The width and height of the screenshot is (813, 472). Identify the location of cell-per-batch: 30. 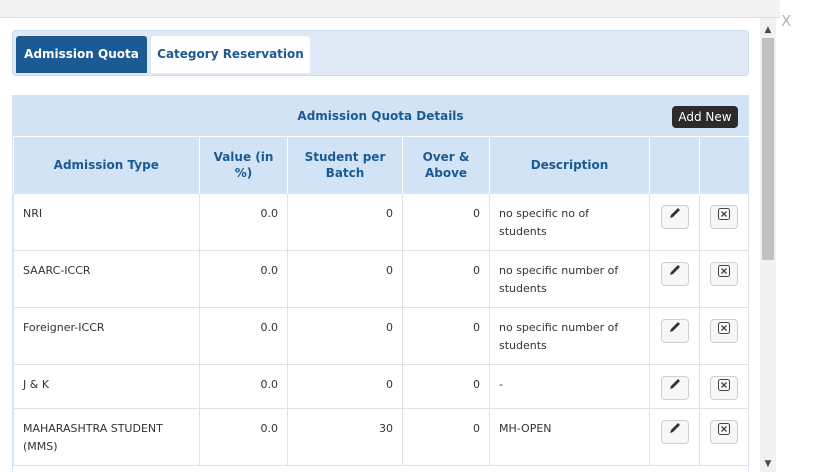
(345, 437).